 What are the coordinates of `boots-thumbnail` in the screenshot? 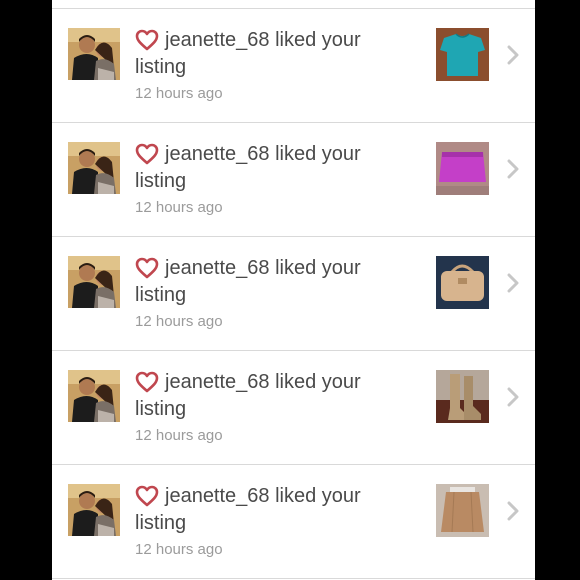 It's located at (462, 396).